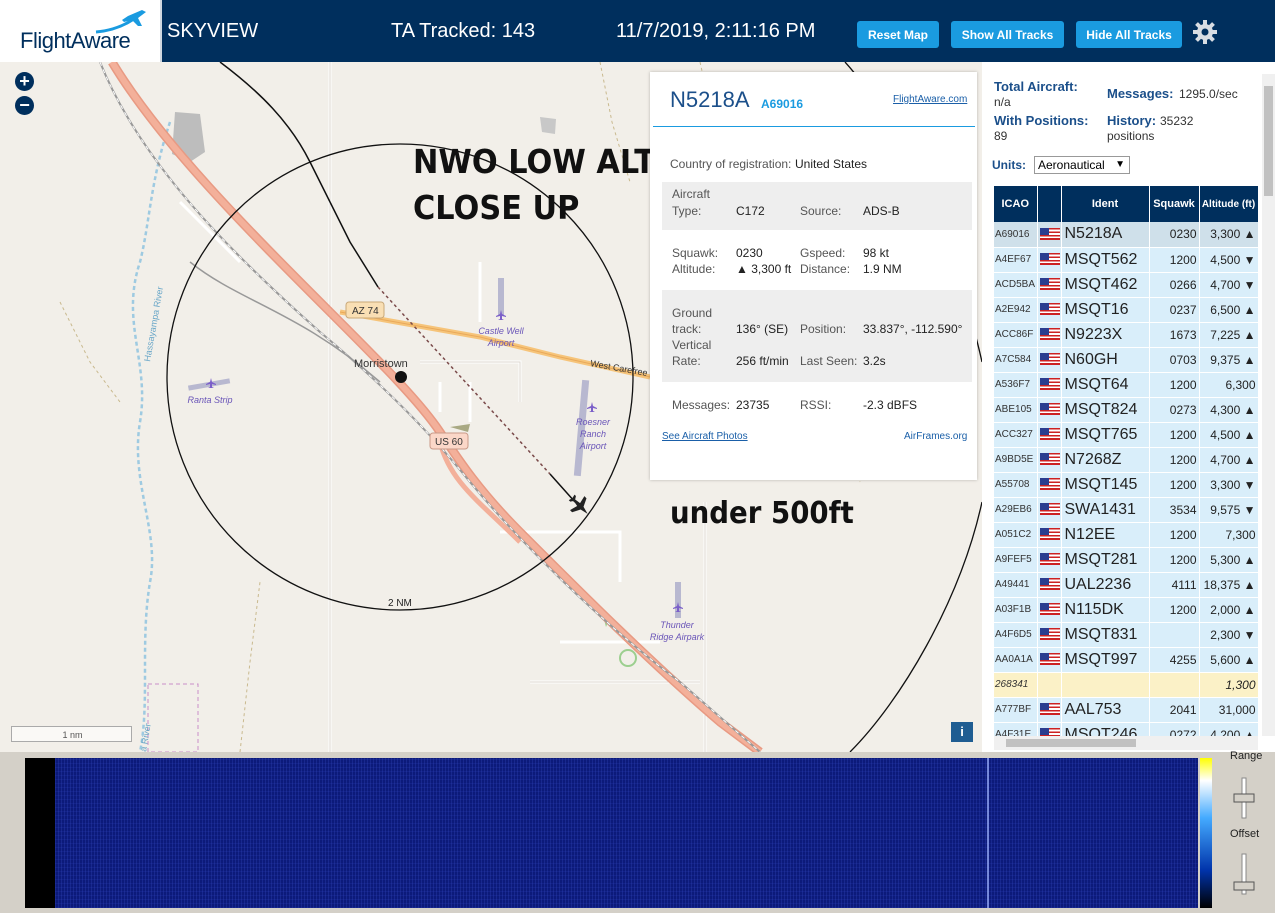 The height and width of the screenshot is (913, 1275). What do you see at coordinates (1071, 165) in the screenshot?
I see `units-select-value: Aeronautical` at bounding box center [1071, 165].